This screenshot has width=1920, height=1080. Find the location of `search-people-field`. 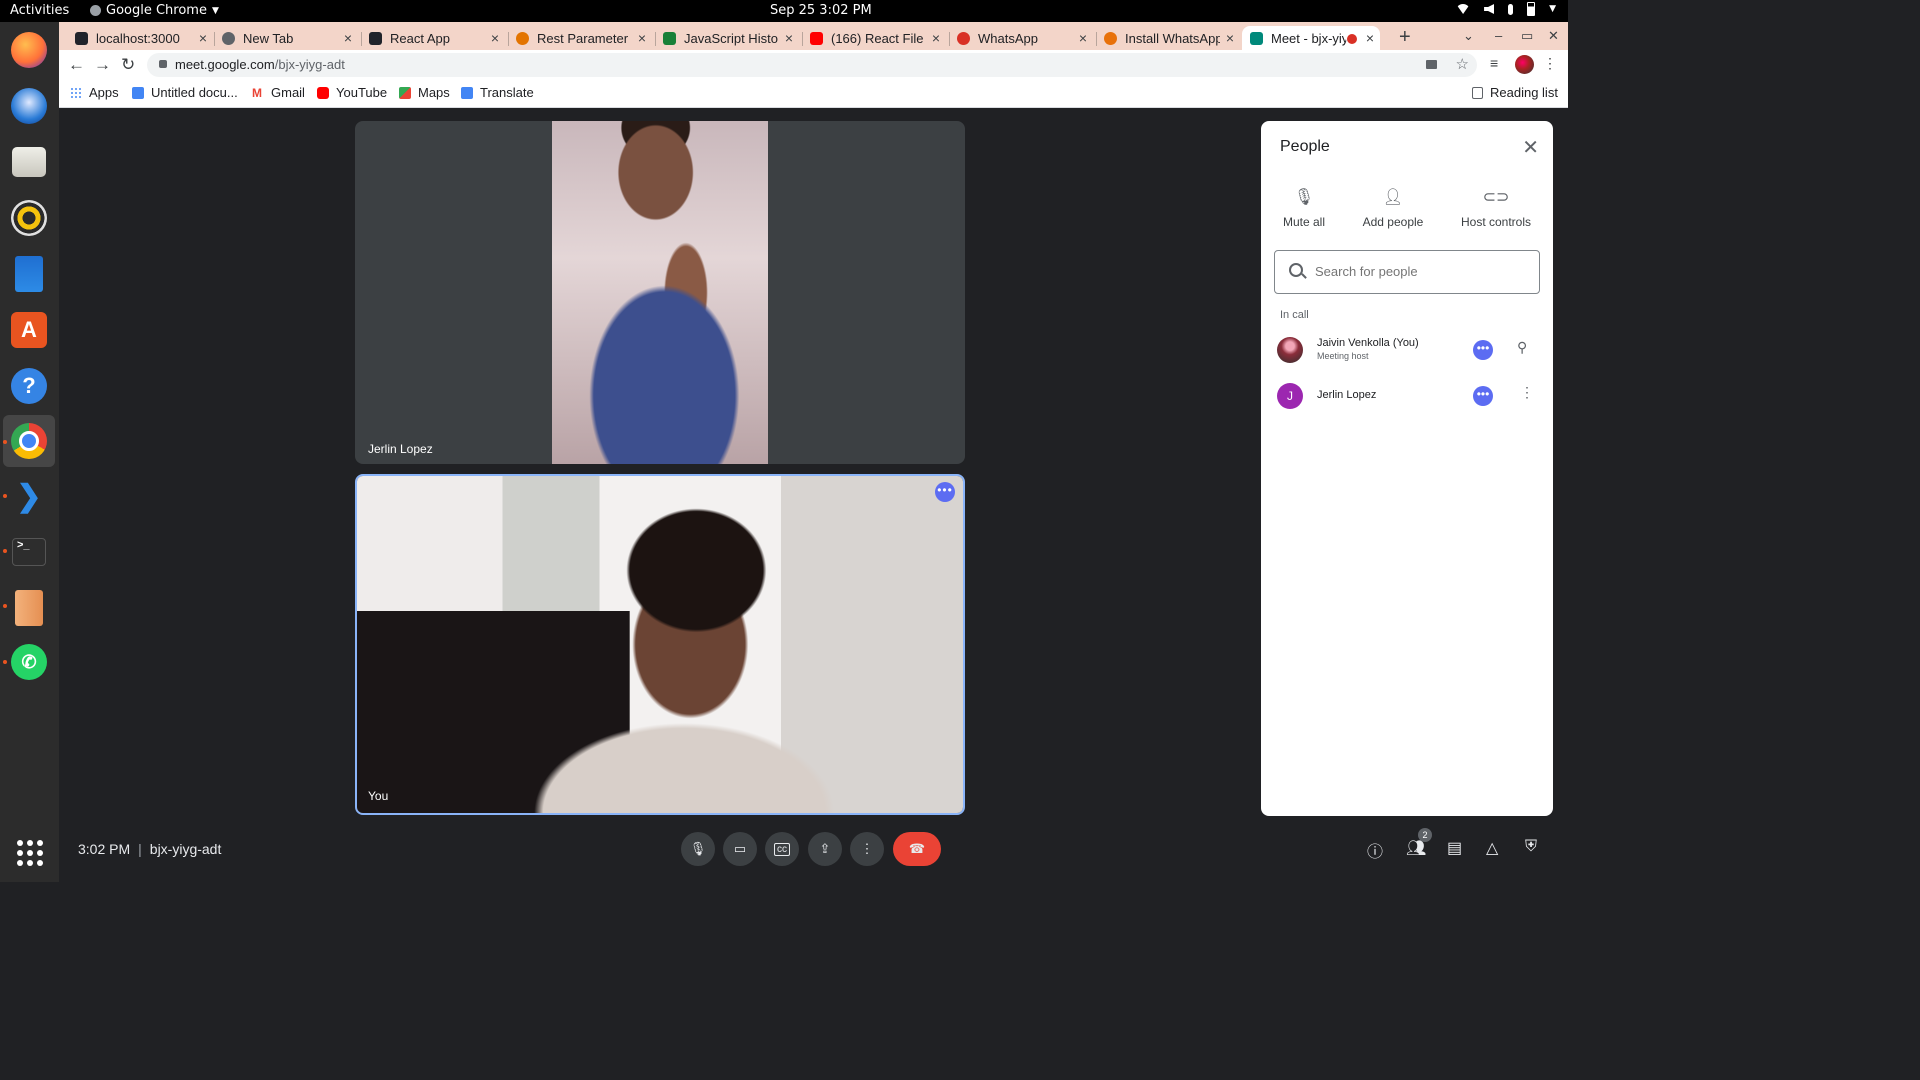

search-people-field is located at coordinates (1407, 272).